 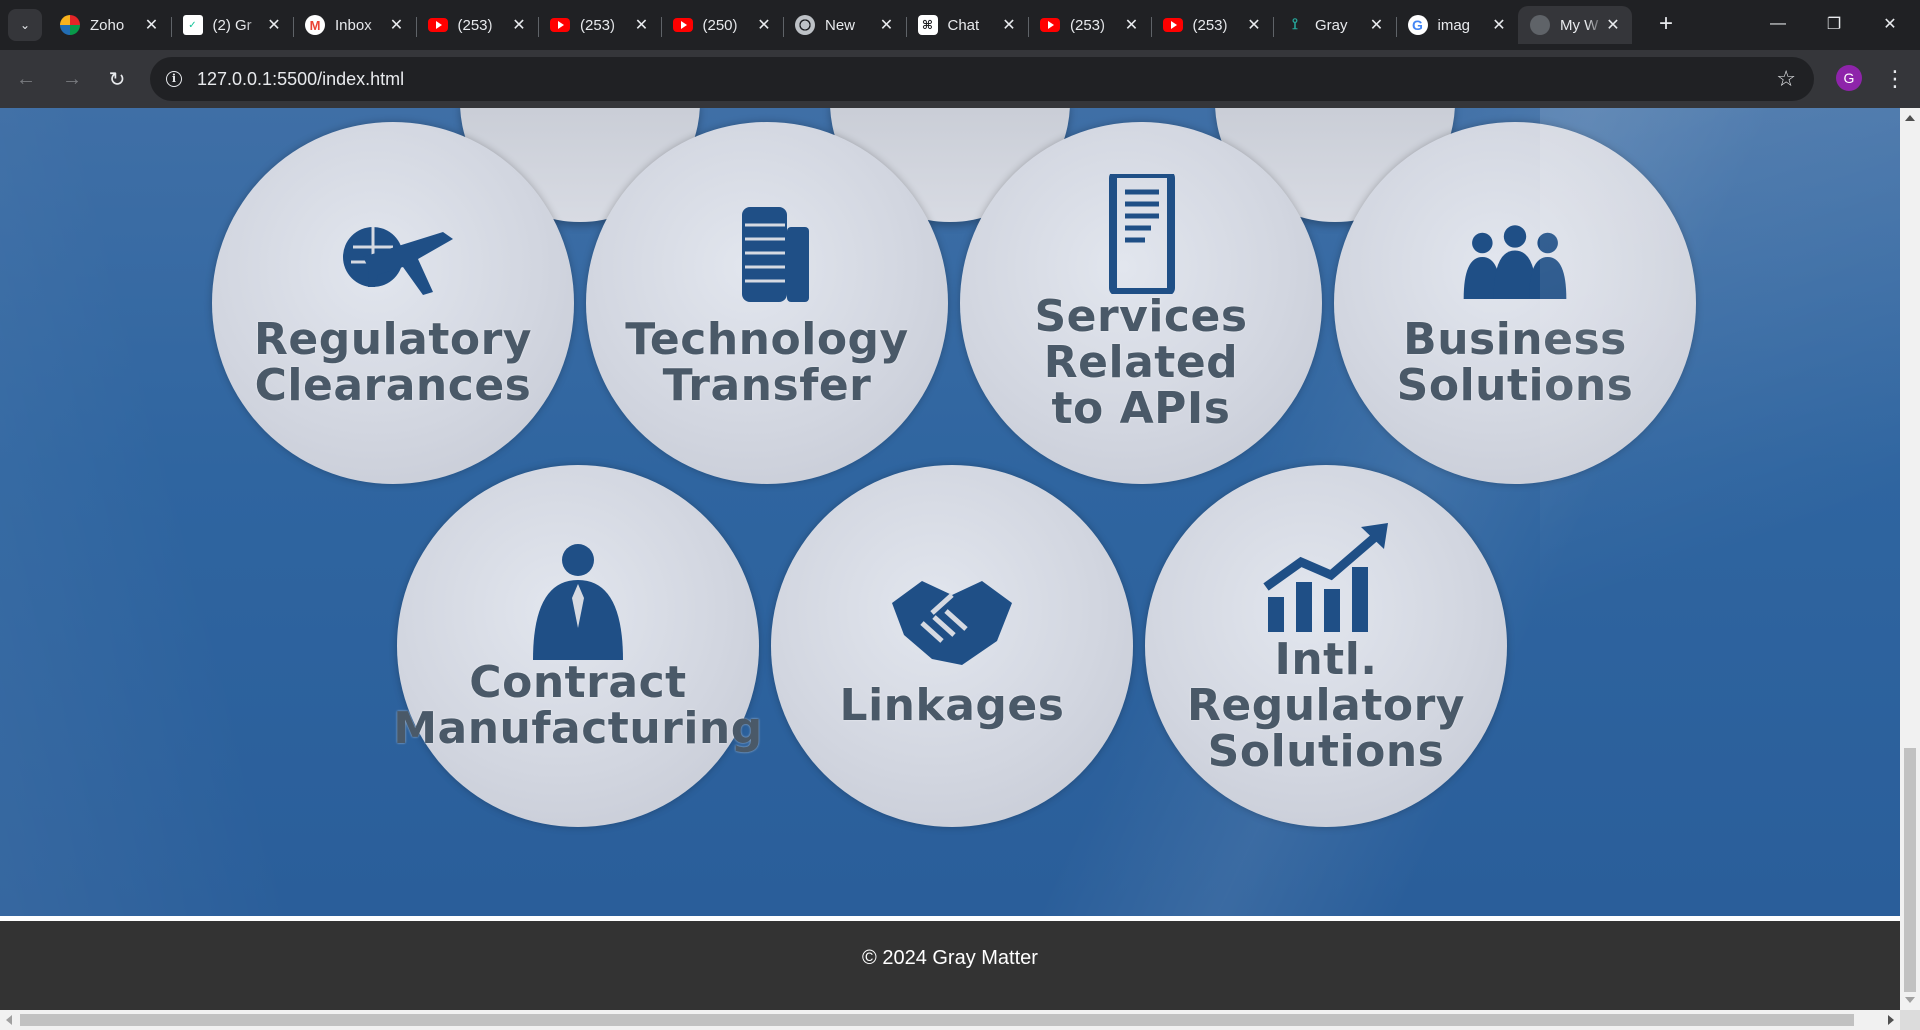 I want to click on tab-title: Inbox, so click(x=353, y=25).